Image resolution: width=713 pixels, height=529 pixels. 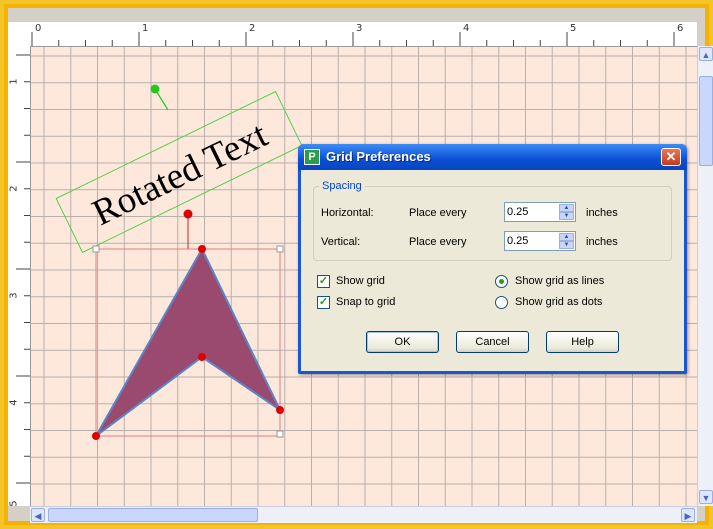 I want to click on grid-dots-label: Show grid as dots, so click(x=558, y=302).